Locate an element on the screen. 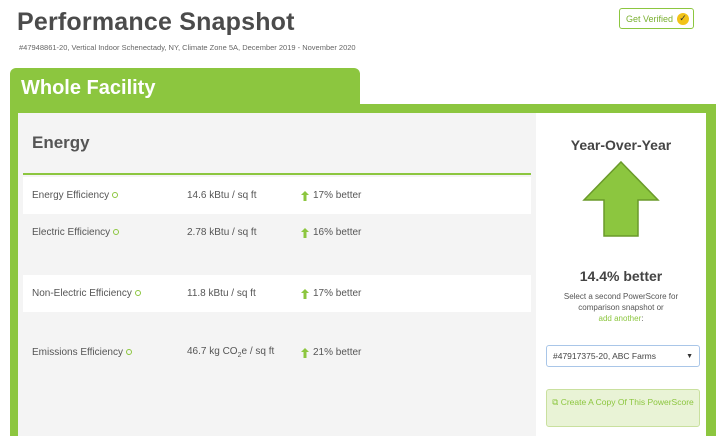 Image resolution: width=716 pixels, height=436 pixels. energy-divider is located at coordinates (277, 174).